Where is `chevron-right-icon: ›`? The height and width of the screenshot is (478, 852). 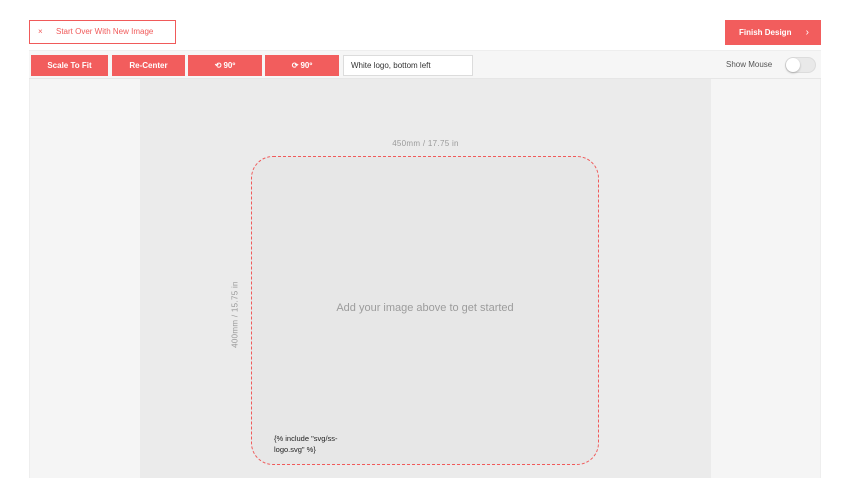
chevron-right-icon: › is located at coordinates (807, 32).